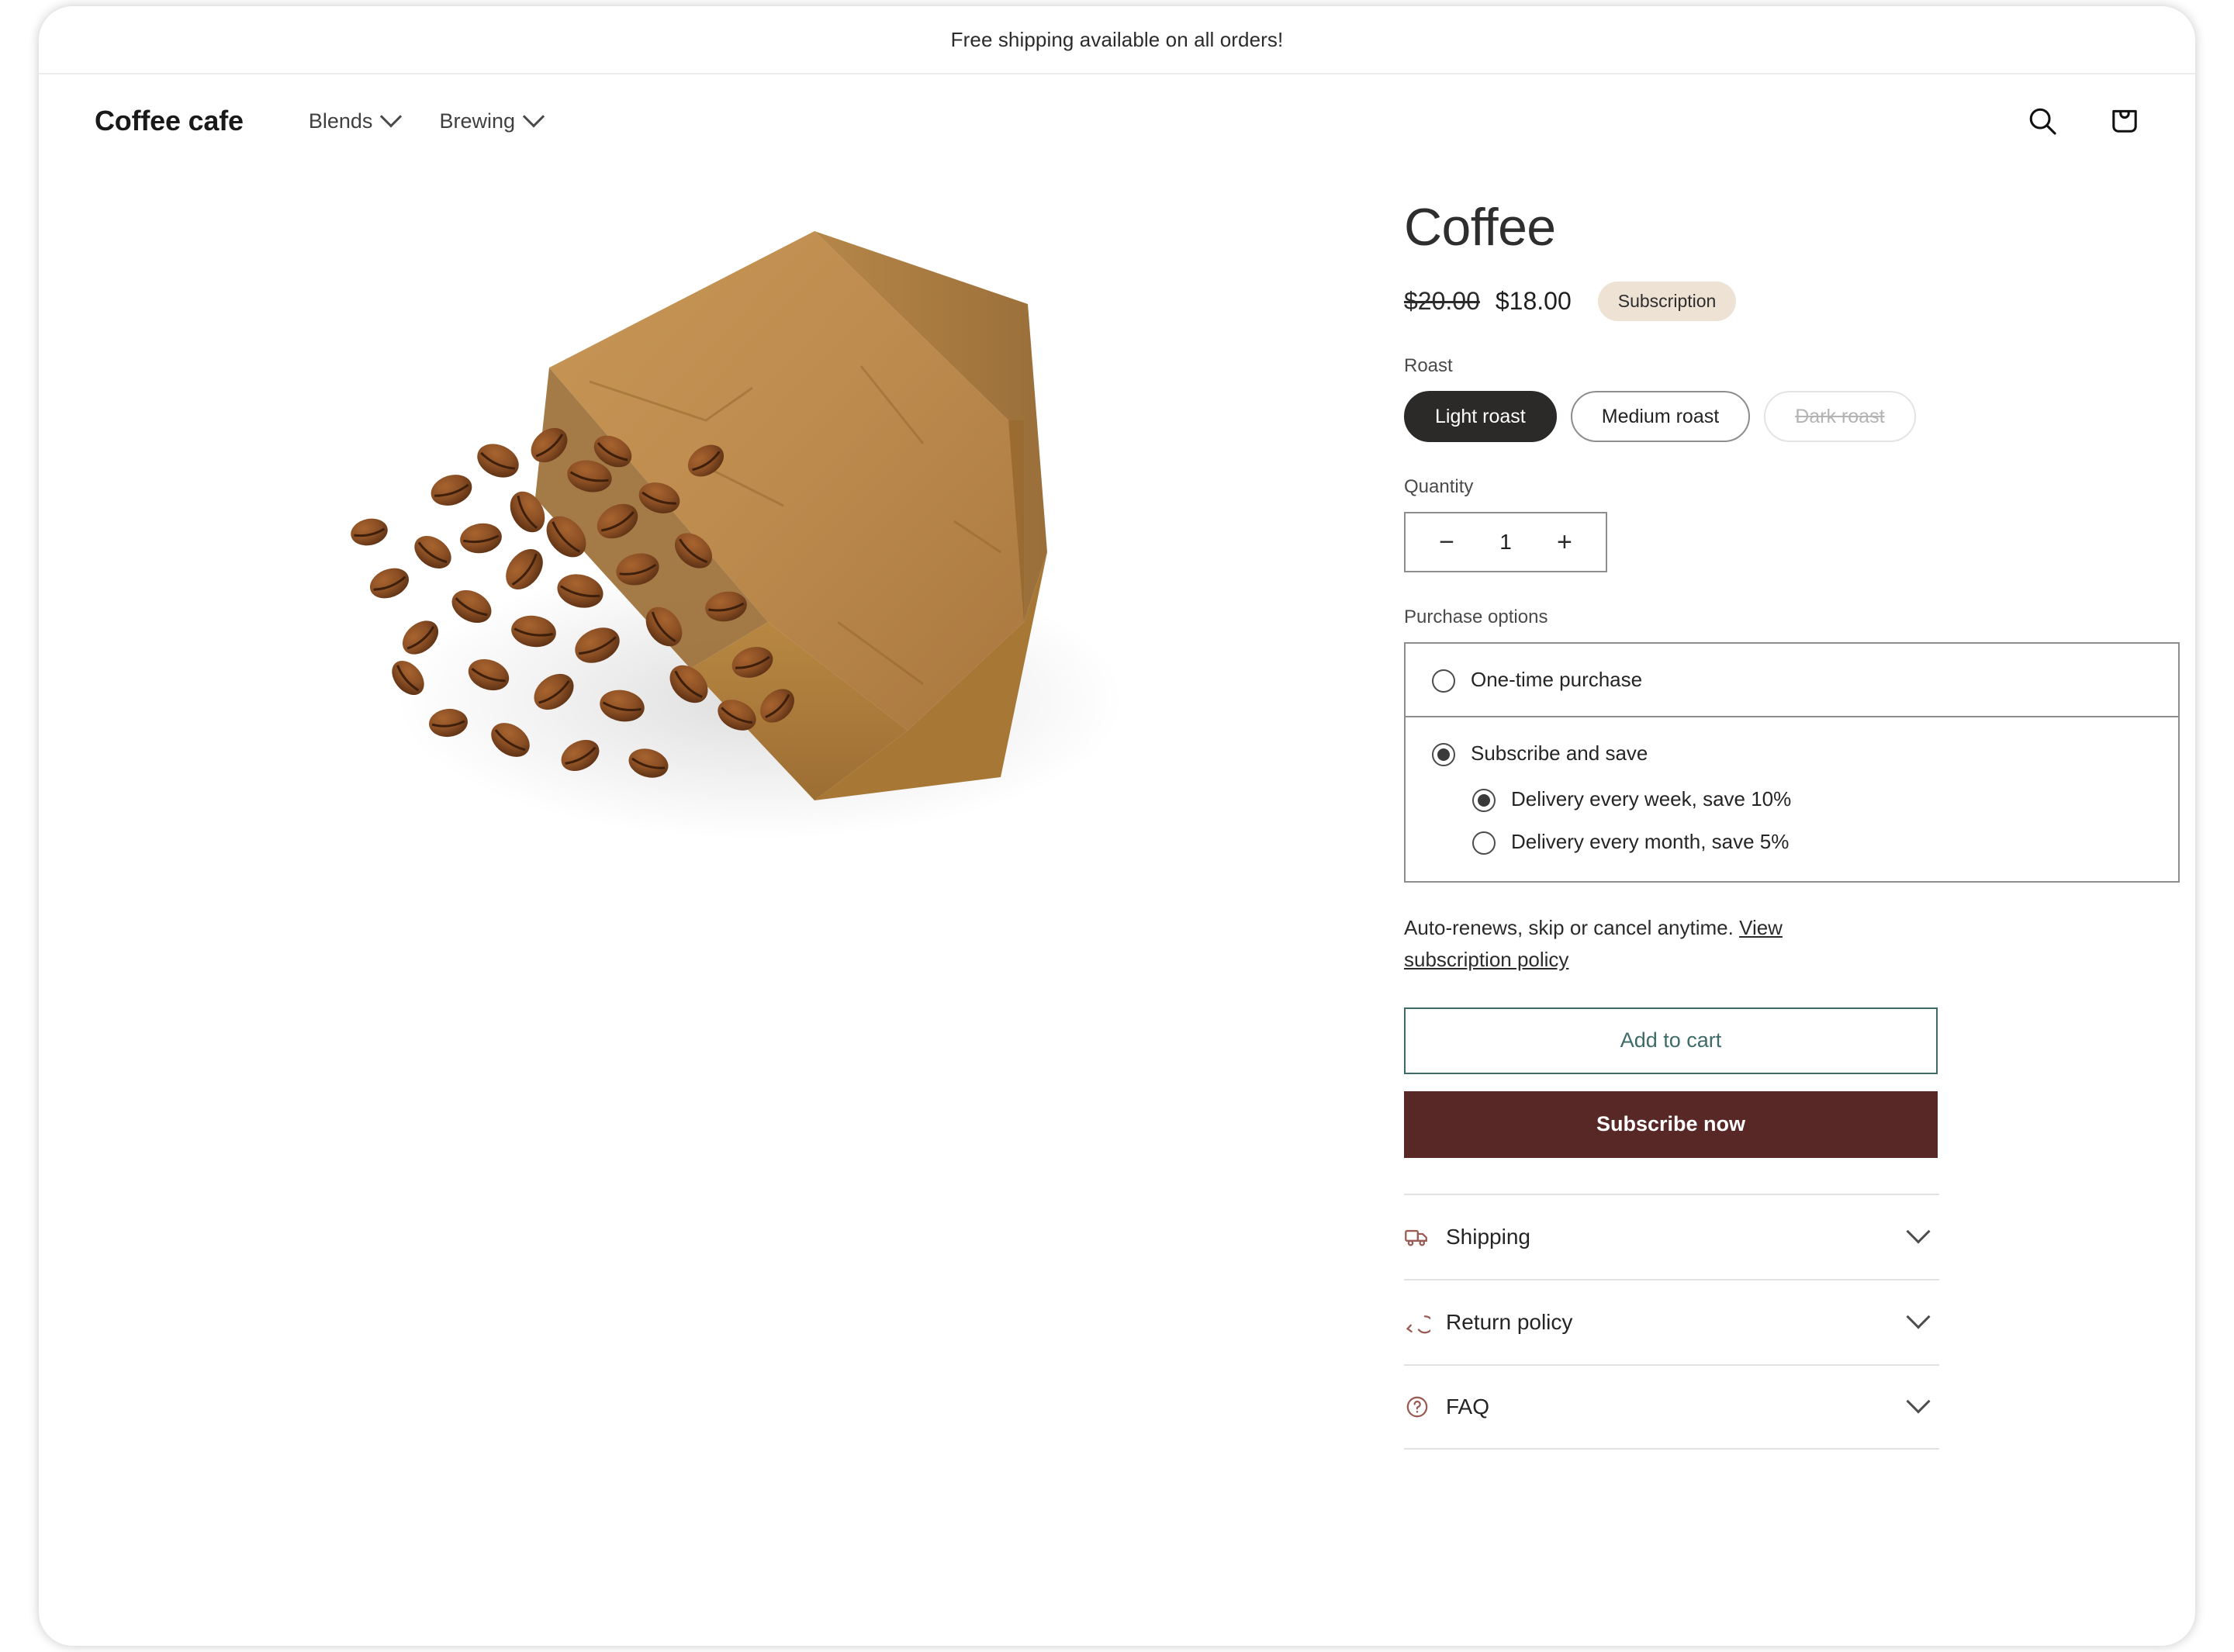 This screenshot has height=1652, width=2234. I want to click on announcement-bar: Free shipping available on all orders!, so click(1117, 40).